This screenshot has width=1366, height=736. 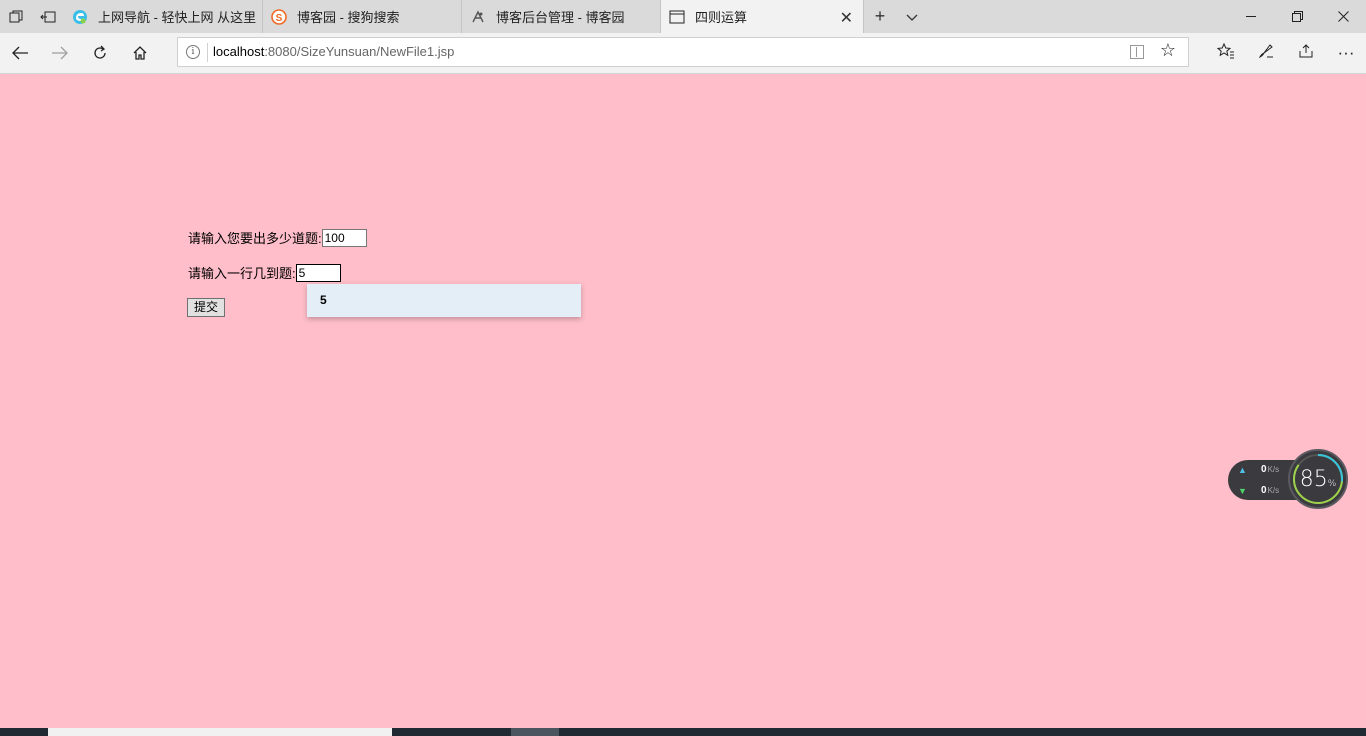 I want to click on per-row-input, so click(x=318, y=272).